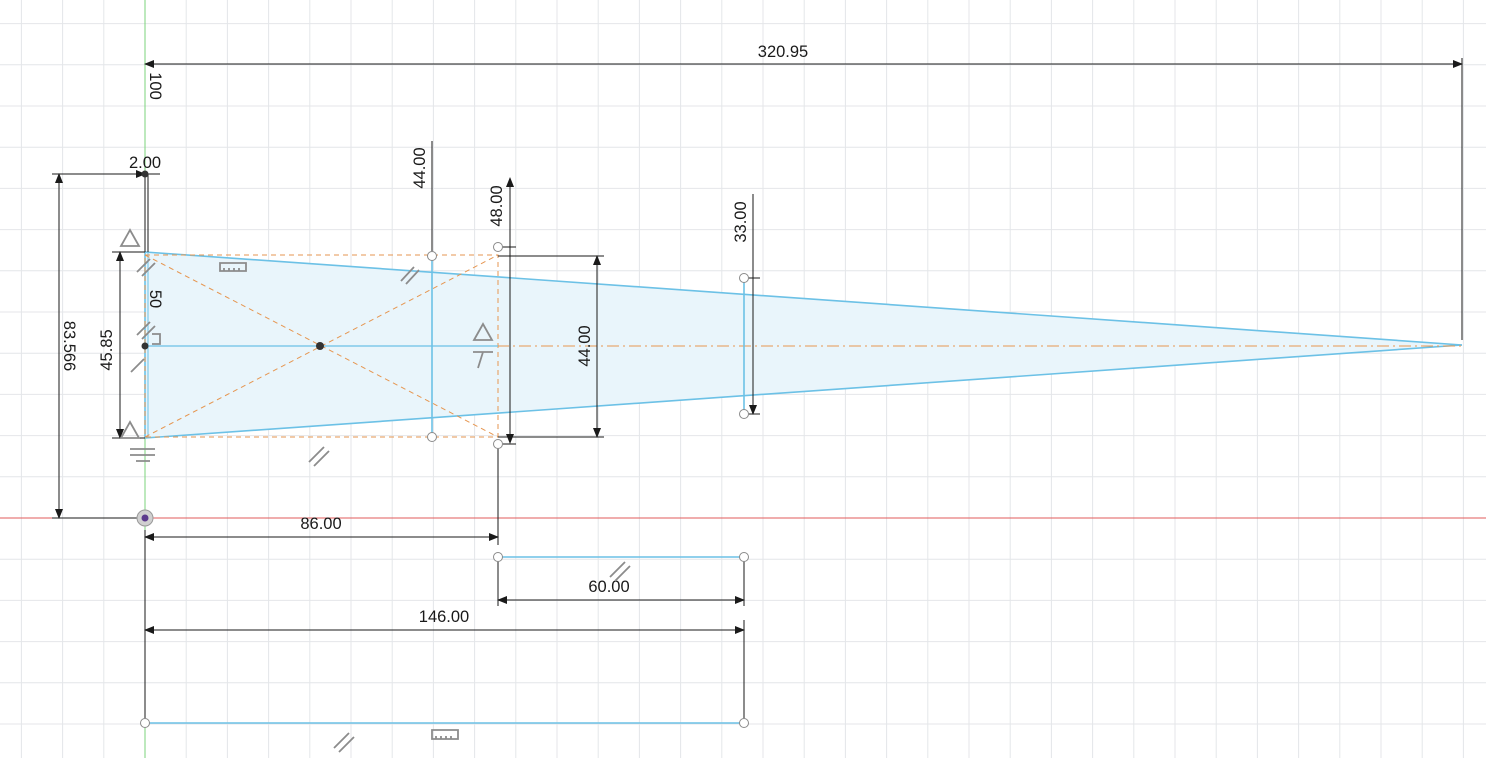 The image size is (1486, 758). Describe the element at coordinates (145, 163) in the screenshot. I see `dimension-2-00: 2.00` at that location.